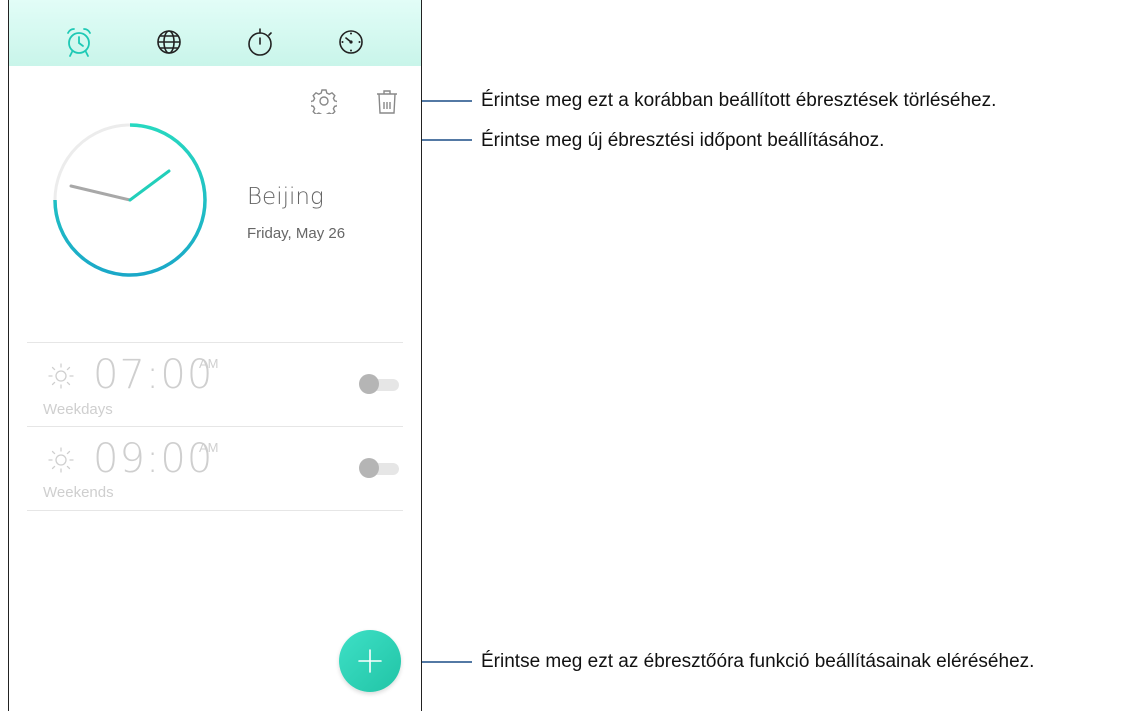 The height and width of the screenshot is (711, 1128). What do you see at coordinates (285, 197) in the screenshot?
I see `world-clock-city: Beijing` at bounding box center [285, 197].